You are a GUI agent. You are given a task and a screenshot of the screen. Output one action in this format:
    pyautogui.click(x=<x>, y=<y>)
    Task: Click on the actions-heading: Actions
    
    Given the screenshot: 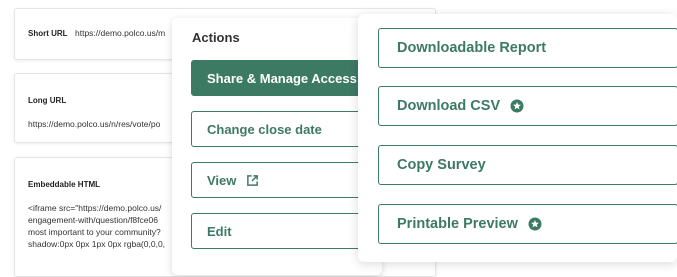 What is the action you would take?
    pyautogui.click(x=216, y=37)
    